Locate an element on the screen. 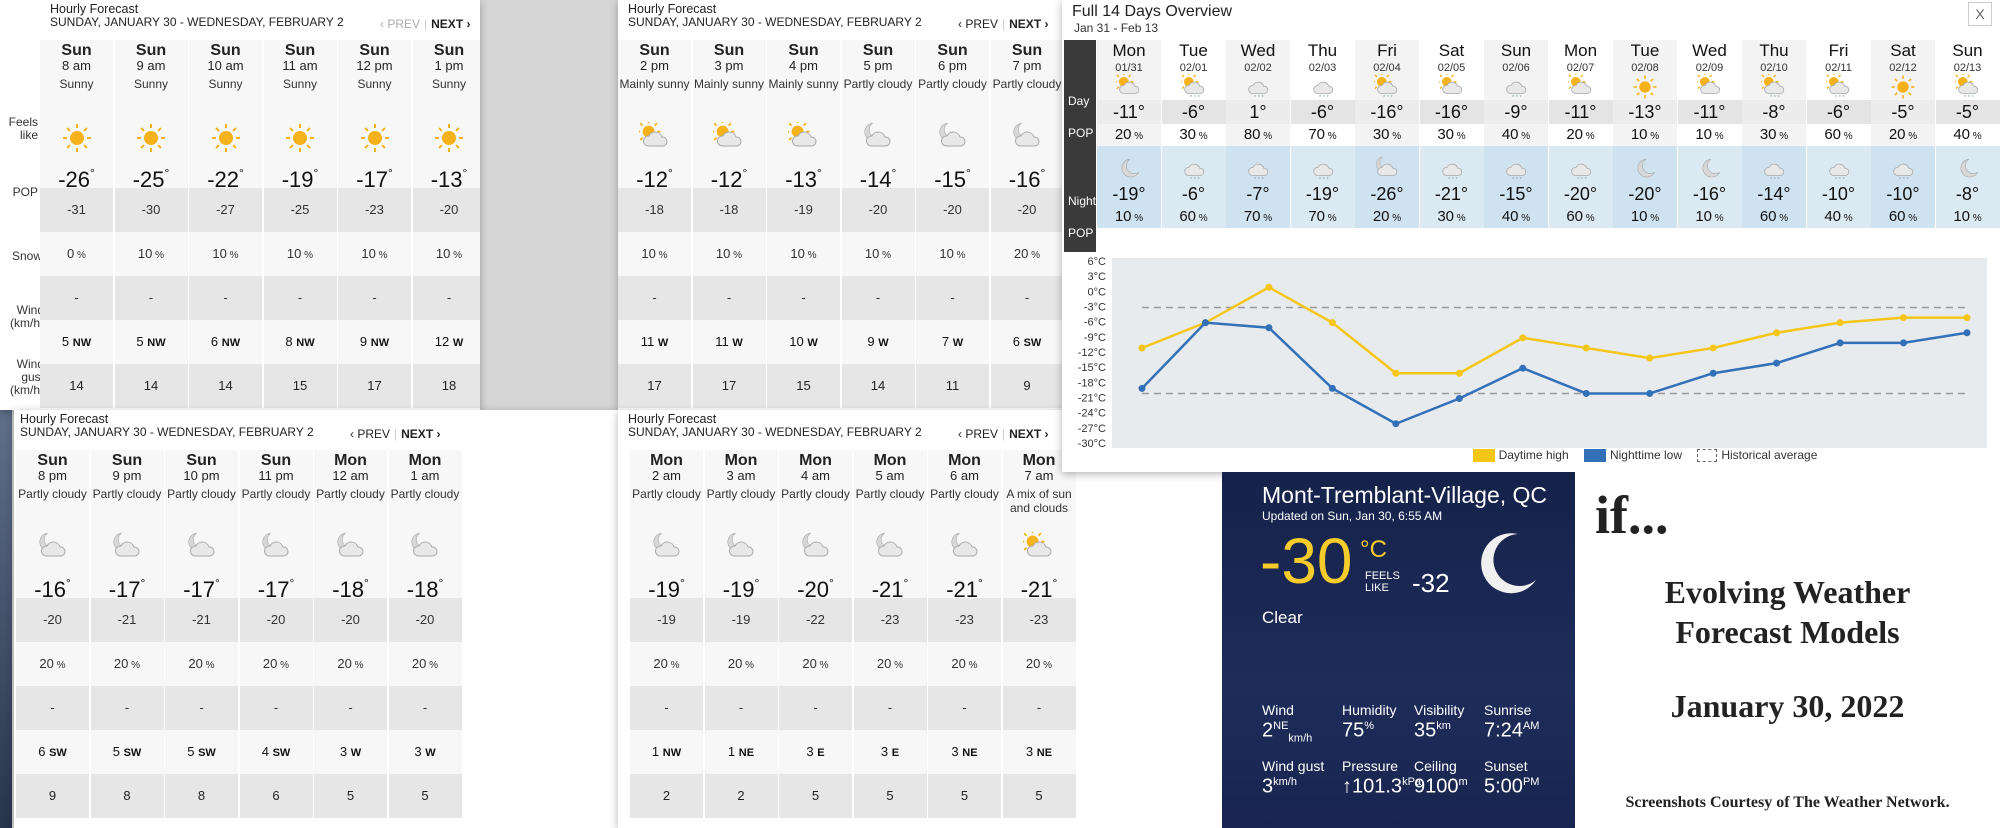 The height and width of the screenshot is (828, 2000). hour-wind-dir: NW is located at coordinates (231, 343).